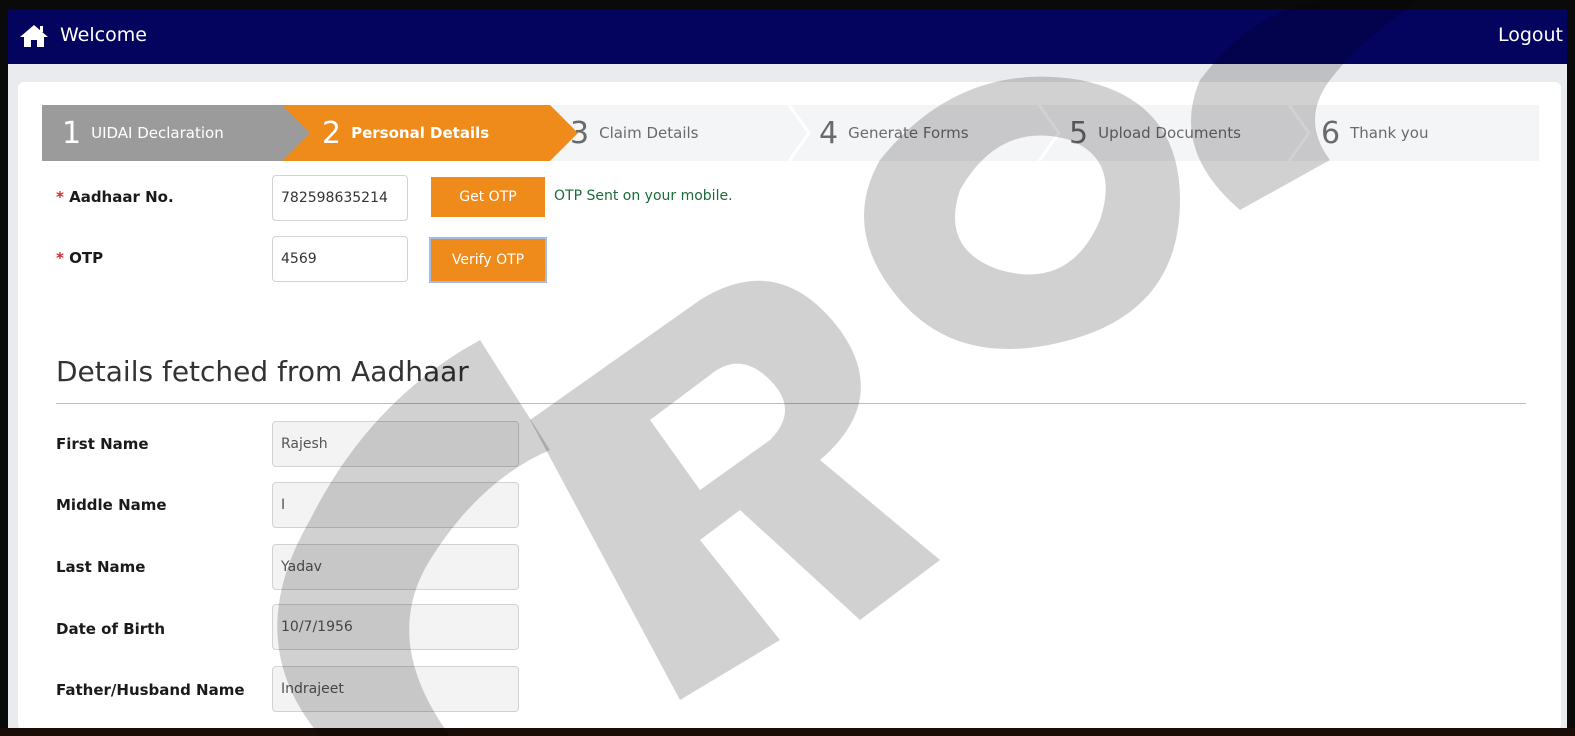 Image resolution: width=1575 pixels, height=736 pixels. What do you see at coordinates (420, 133) in the screenshot?
I see `step-label: Personal Details` at bounding box center [420, 133].